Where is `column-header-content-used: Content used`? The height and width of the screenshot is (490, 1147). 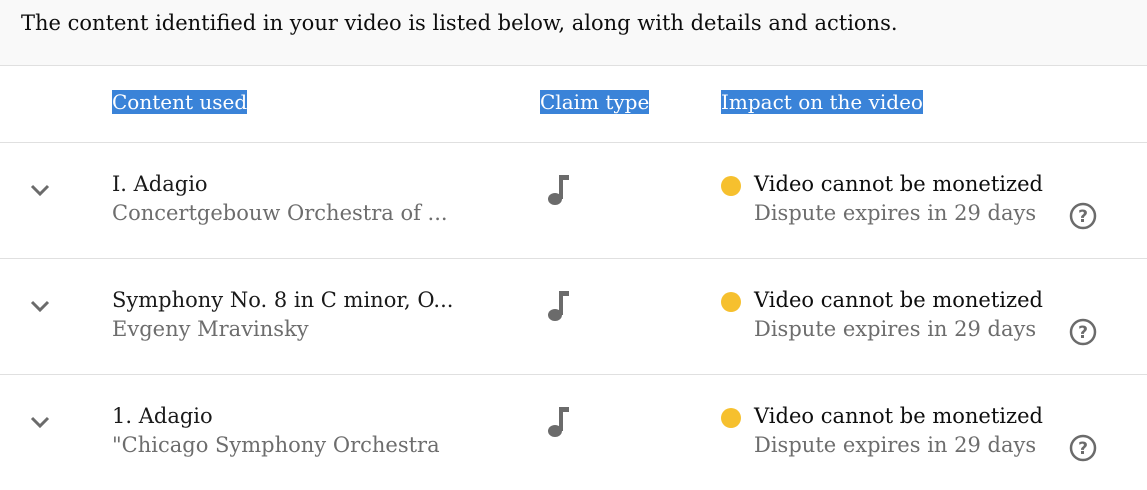
column-header-content-used: Content used is located at coordinates (180, 102).